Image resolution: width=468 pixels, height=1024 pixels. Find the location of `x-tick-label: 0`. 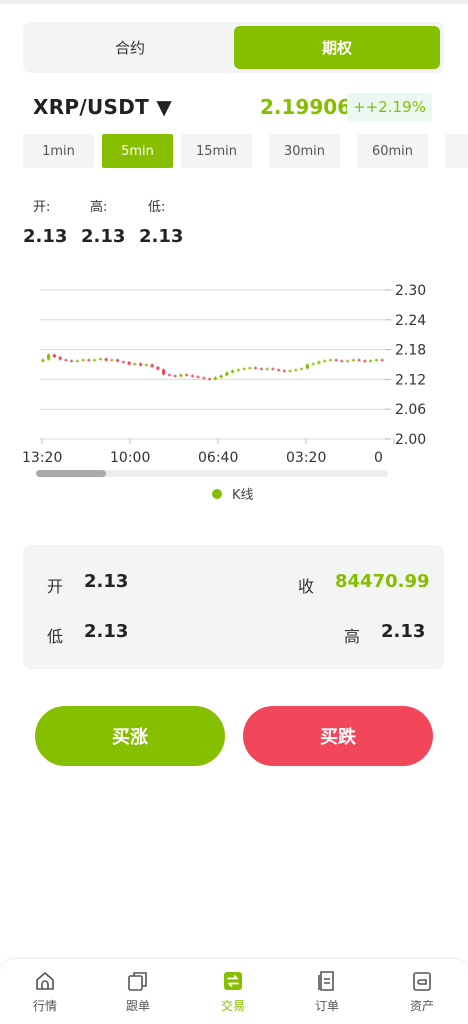

x-tick-label: 0 is located at coordinates (378, 458).